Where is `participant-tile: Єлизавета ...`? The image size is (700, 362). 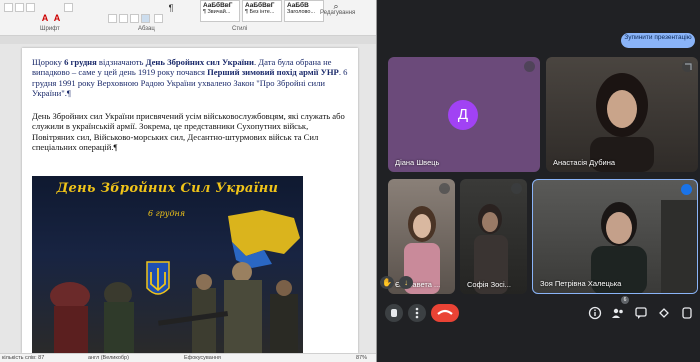
participant-tile: Єлизавета ... is located at coordinates (421, 236).